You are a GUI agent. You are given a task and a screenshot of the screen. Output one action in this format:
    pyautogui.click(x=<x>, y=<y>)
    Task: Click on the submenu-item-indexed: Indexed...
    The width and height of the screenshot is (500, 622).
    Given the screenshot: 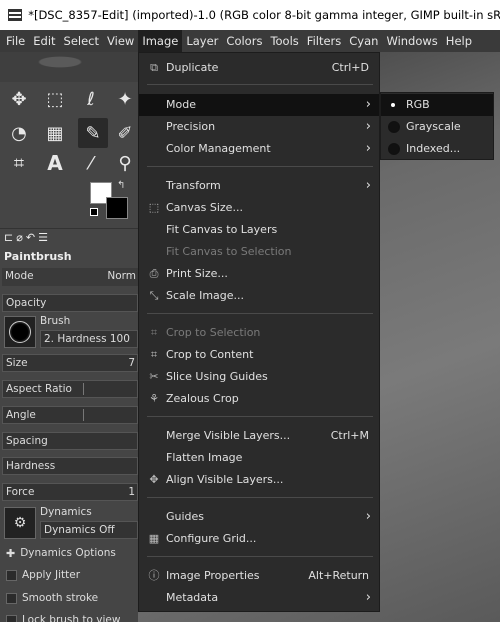 What is the action you would take?
    pyautogui.click(x=437, y=149)
    